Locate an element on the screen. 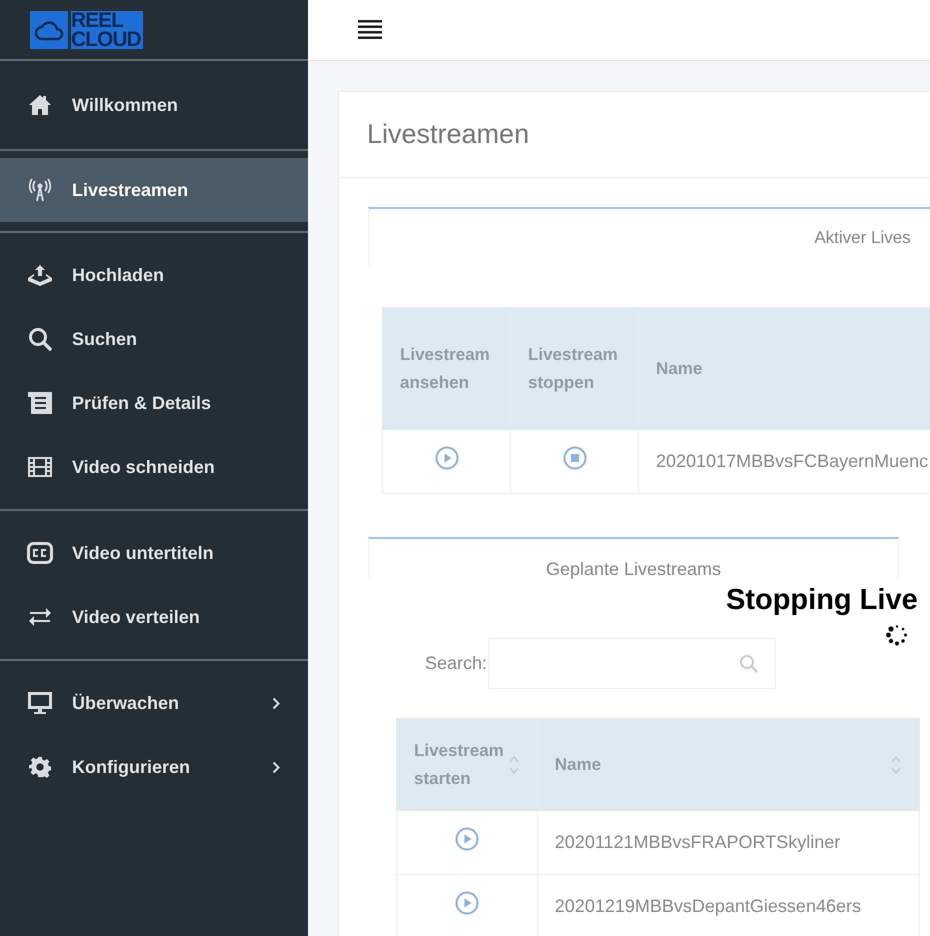 This screenshot has width=930, height=936. page-title: Livestreamen is located at coordinates (448, 135).